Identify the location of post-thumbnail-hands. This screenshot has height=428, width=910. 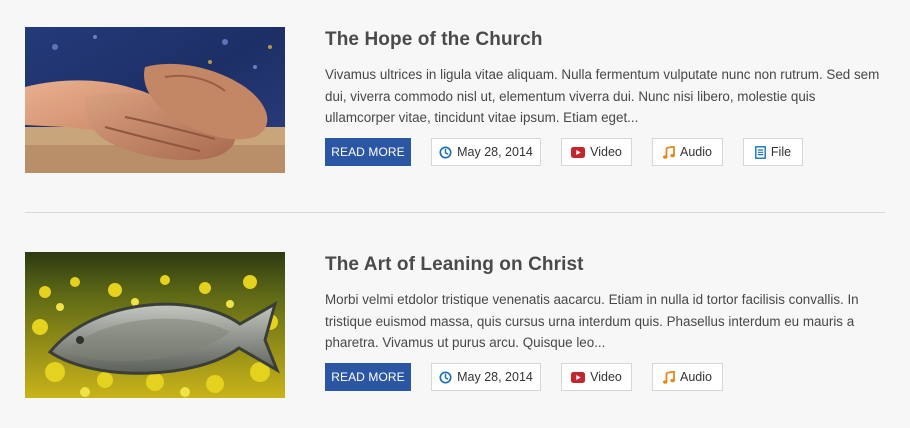
(155, 100).